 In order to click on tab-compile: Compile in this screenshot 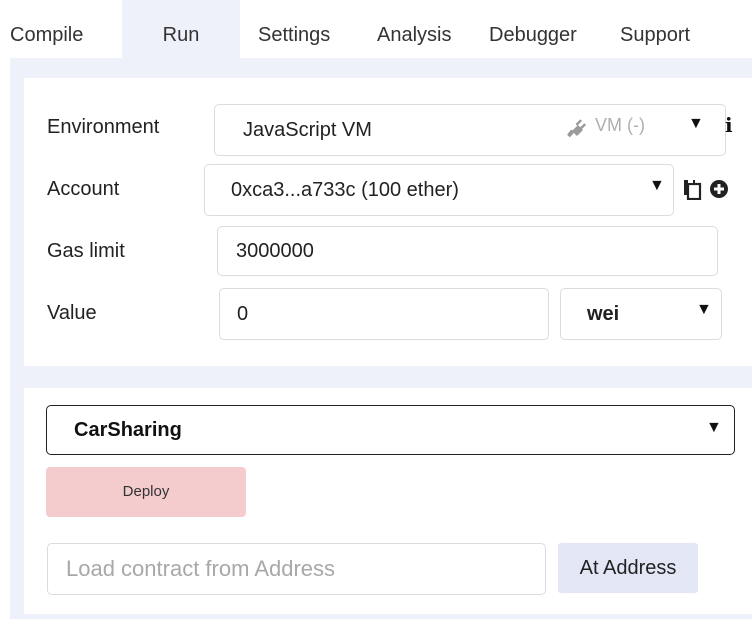, I will do `click(64, 33)`.